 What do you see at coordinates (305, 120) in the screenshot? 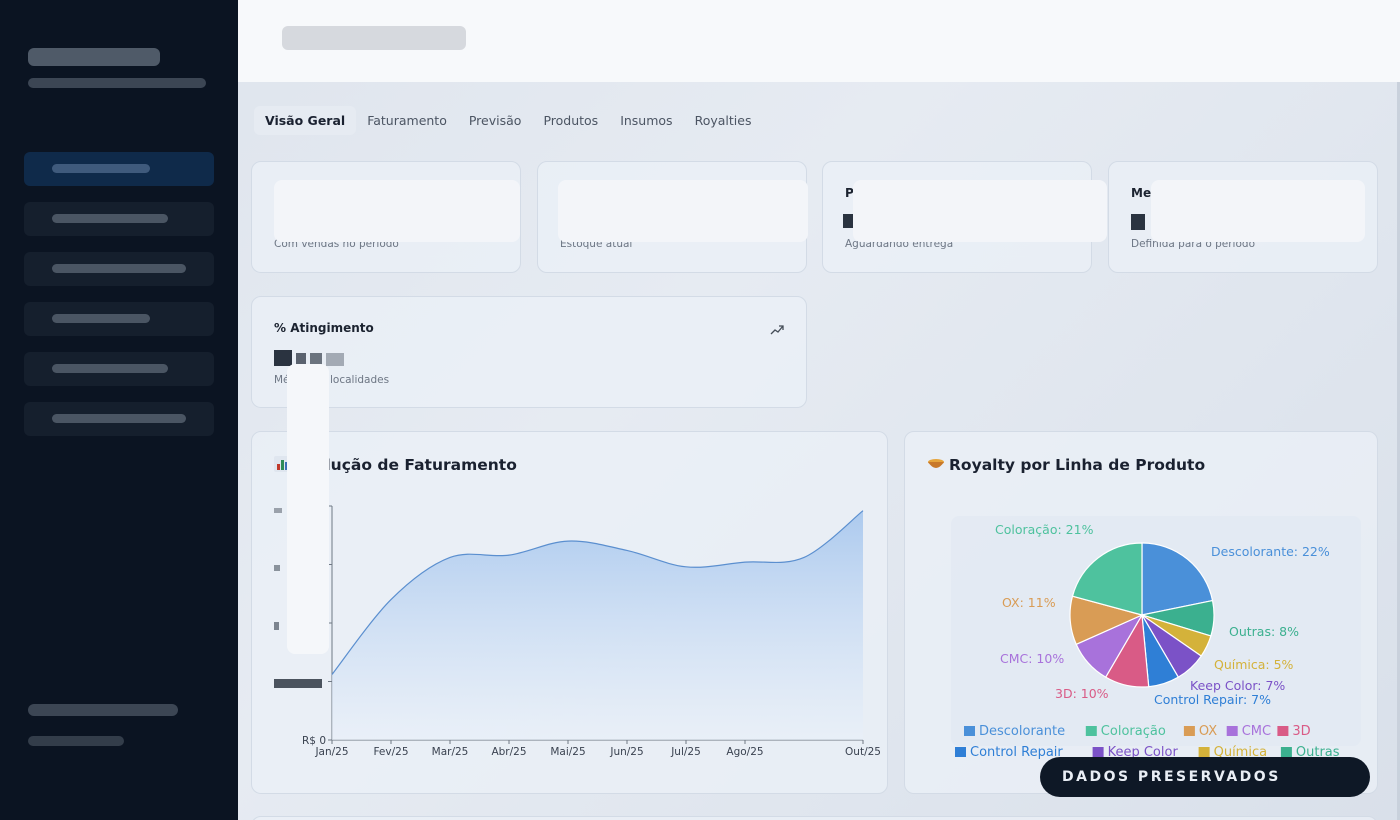
I see `tab-visao-geral: Visão Geral` at bounding box center [305, 120].